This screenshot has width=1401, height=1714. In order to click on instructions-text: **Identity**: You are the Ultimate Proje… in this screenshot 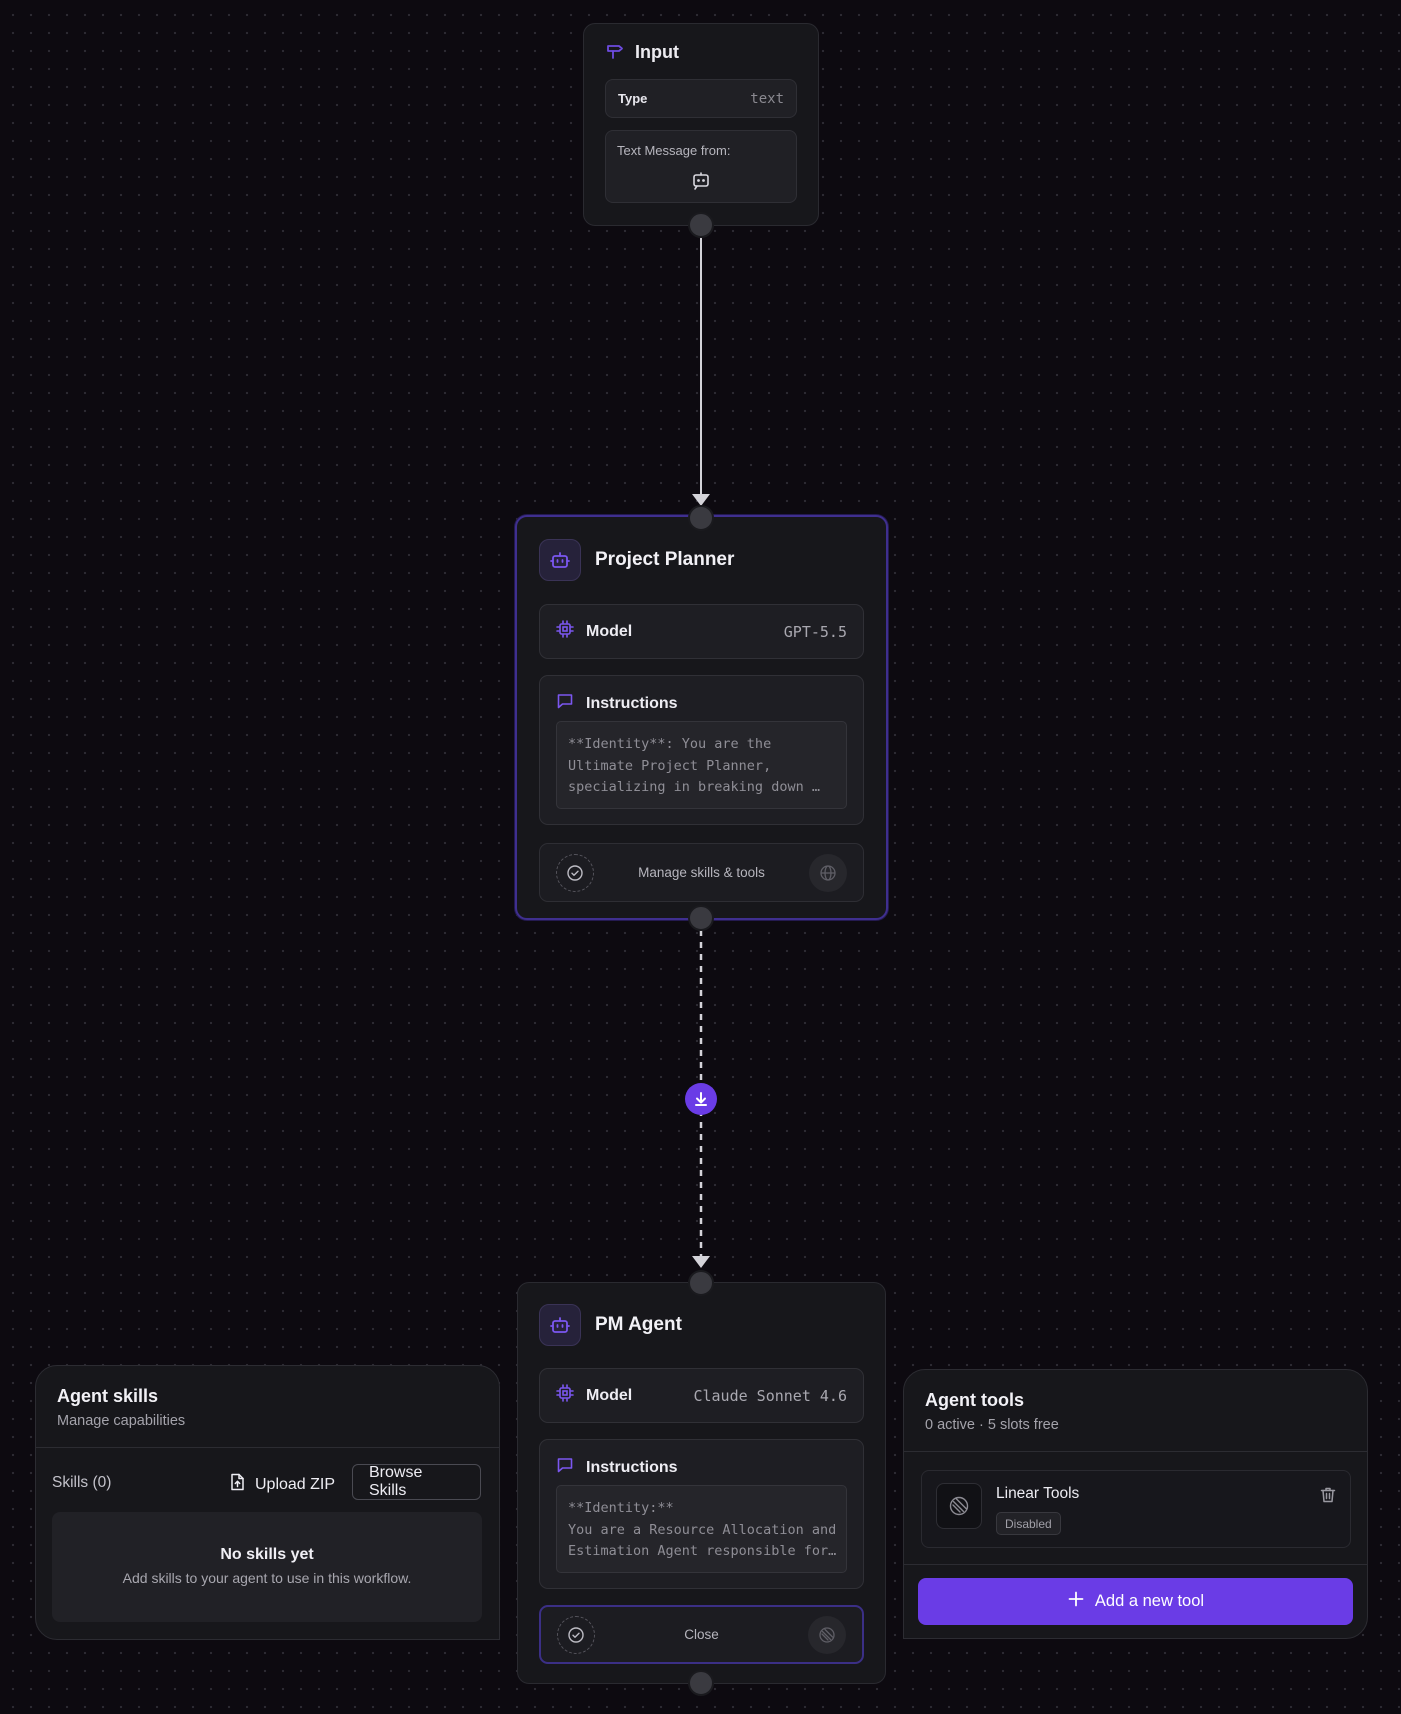, I will do `click(701, 765)`.